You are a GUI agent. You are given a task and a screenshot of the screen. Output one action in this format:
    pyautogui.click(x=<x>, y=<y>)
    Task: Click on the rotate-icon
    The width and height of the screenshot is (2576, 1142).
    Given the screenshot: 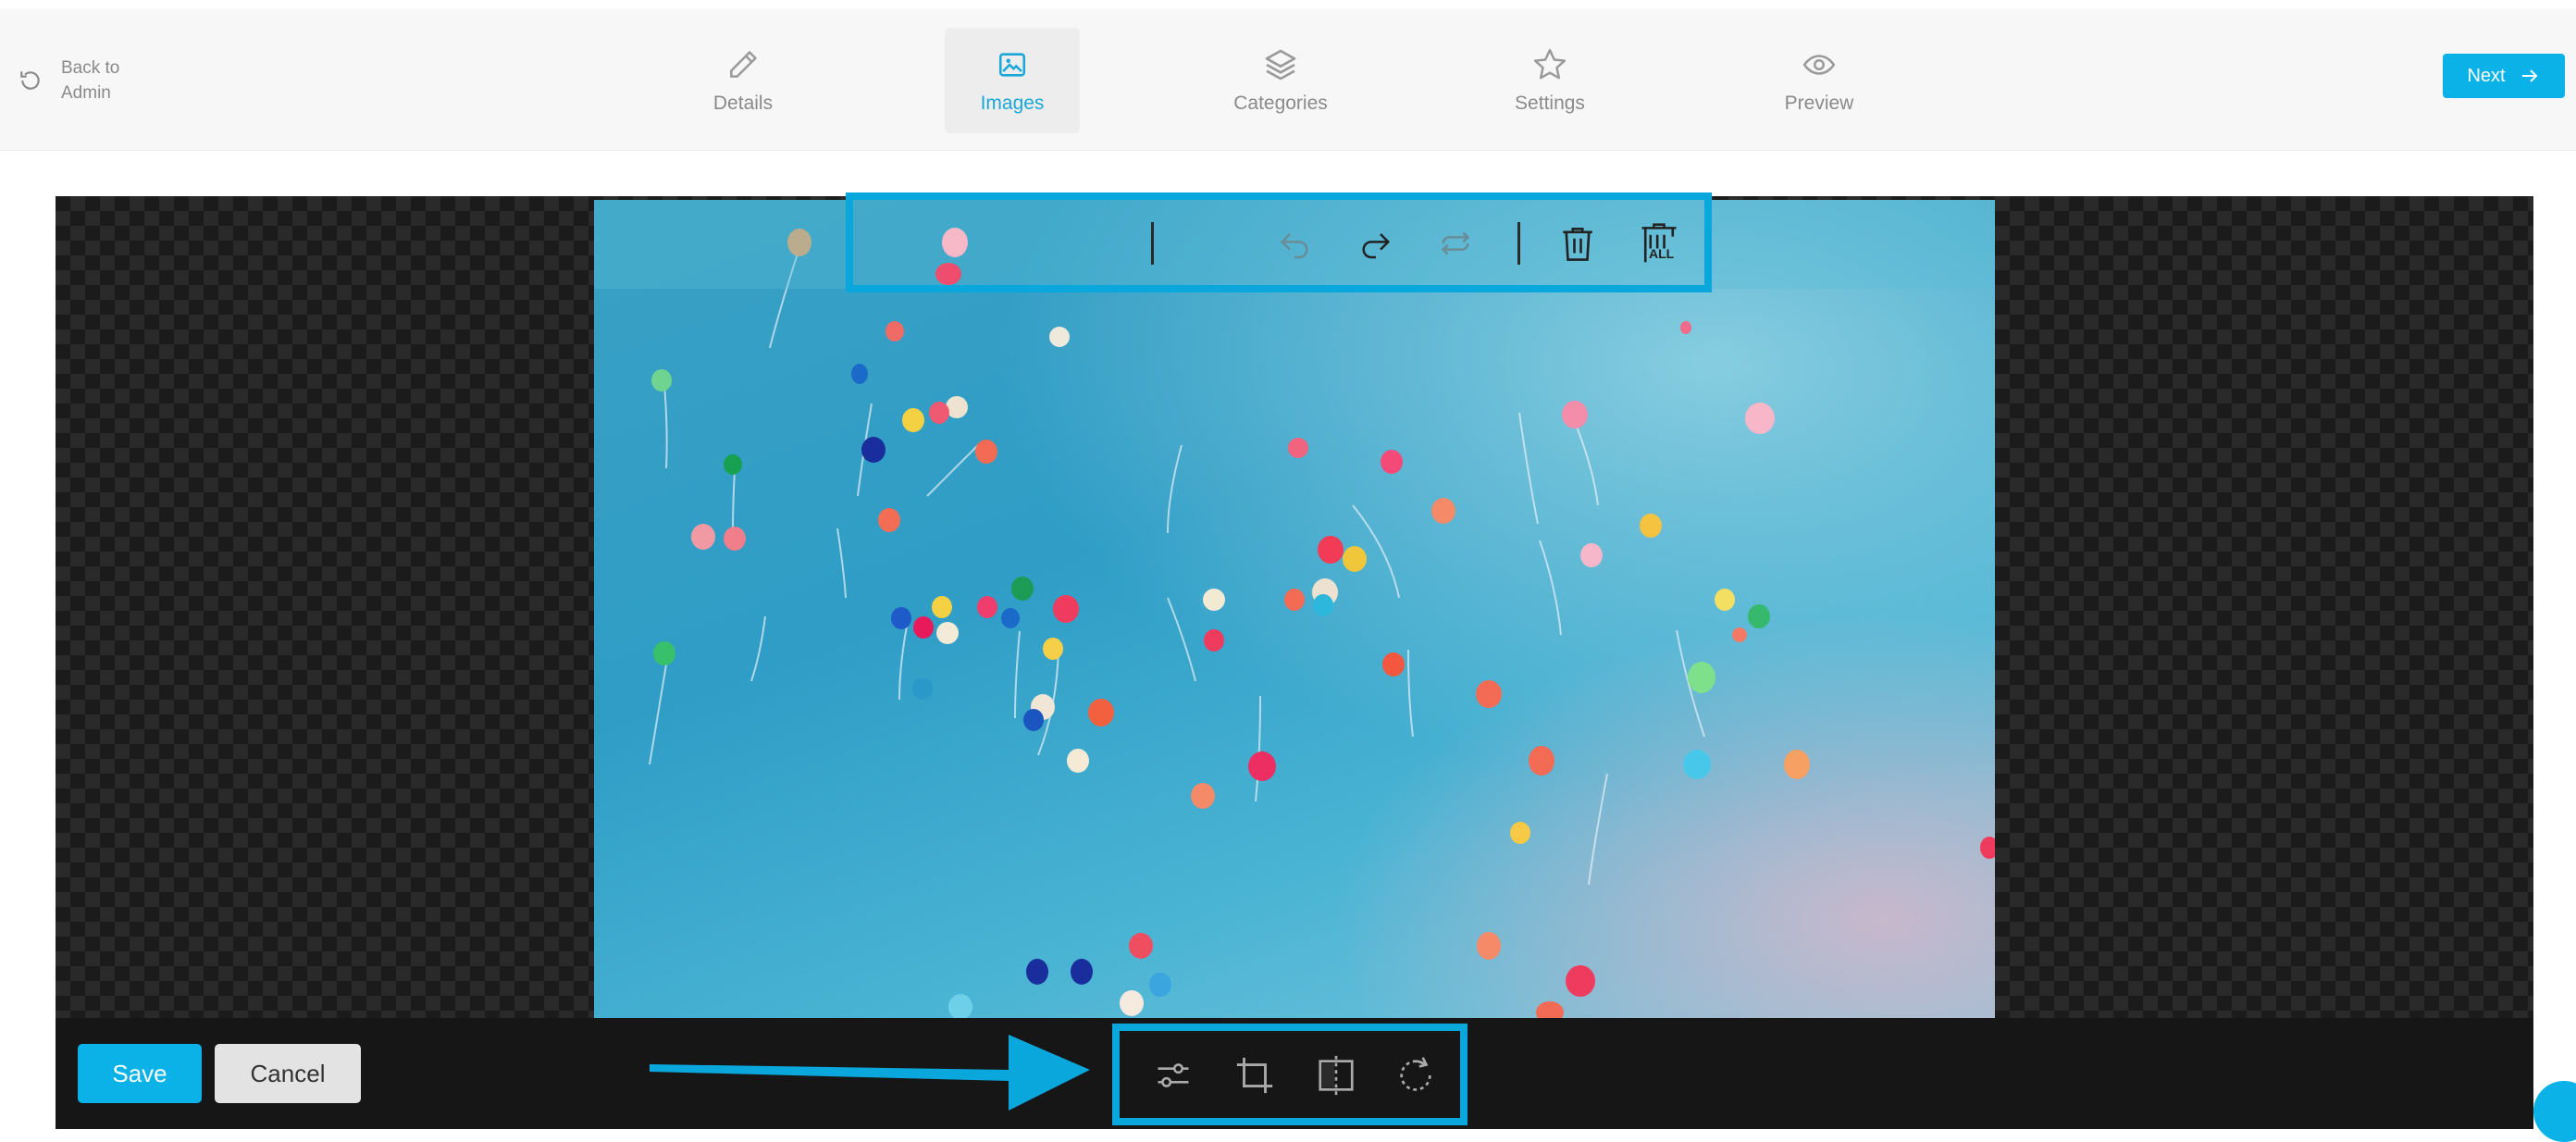 What is the action you would take?
    pyautogui.click(x=1415, y=1074)
    